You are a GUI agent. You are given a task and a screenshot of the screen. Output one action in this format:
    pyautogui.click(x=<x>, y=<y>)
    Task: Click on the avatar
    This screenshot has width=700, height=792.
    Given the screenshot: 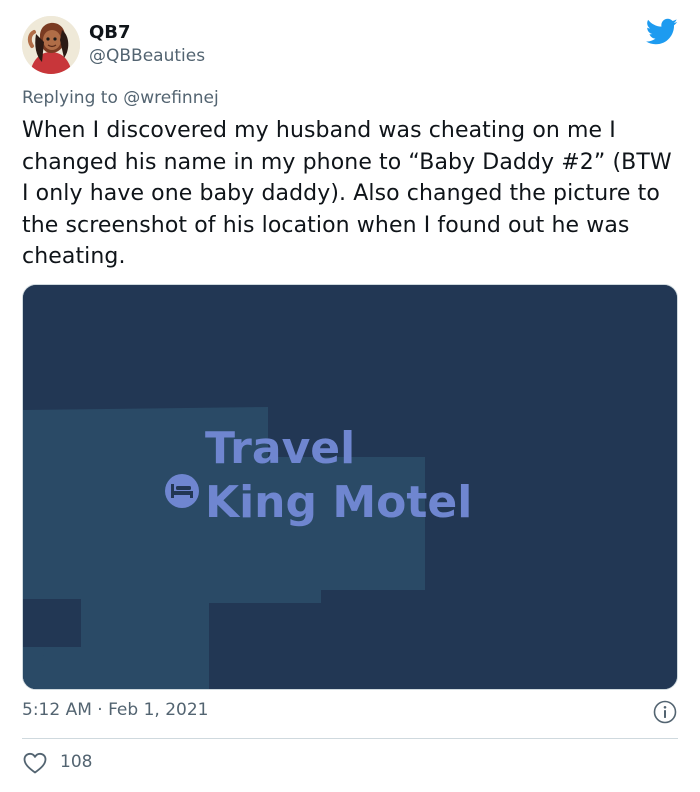 What is the action you would take?
    pyautogui.click(x=51, y=45)
    